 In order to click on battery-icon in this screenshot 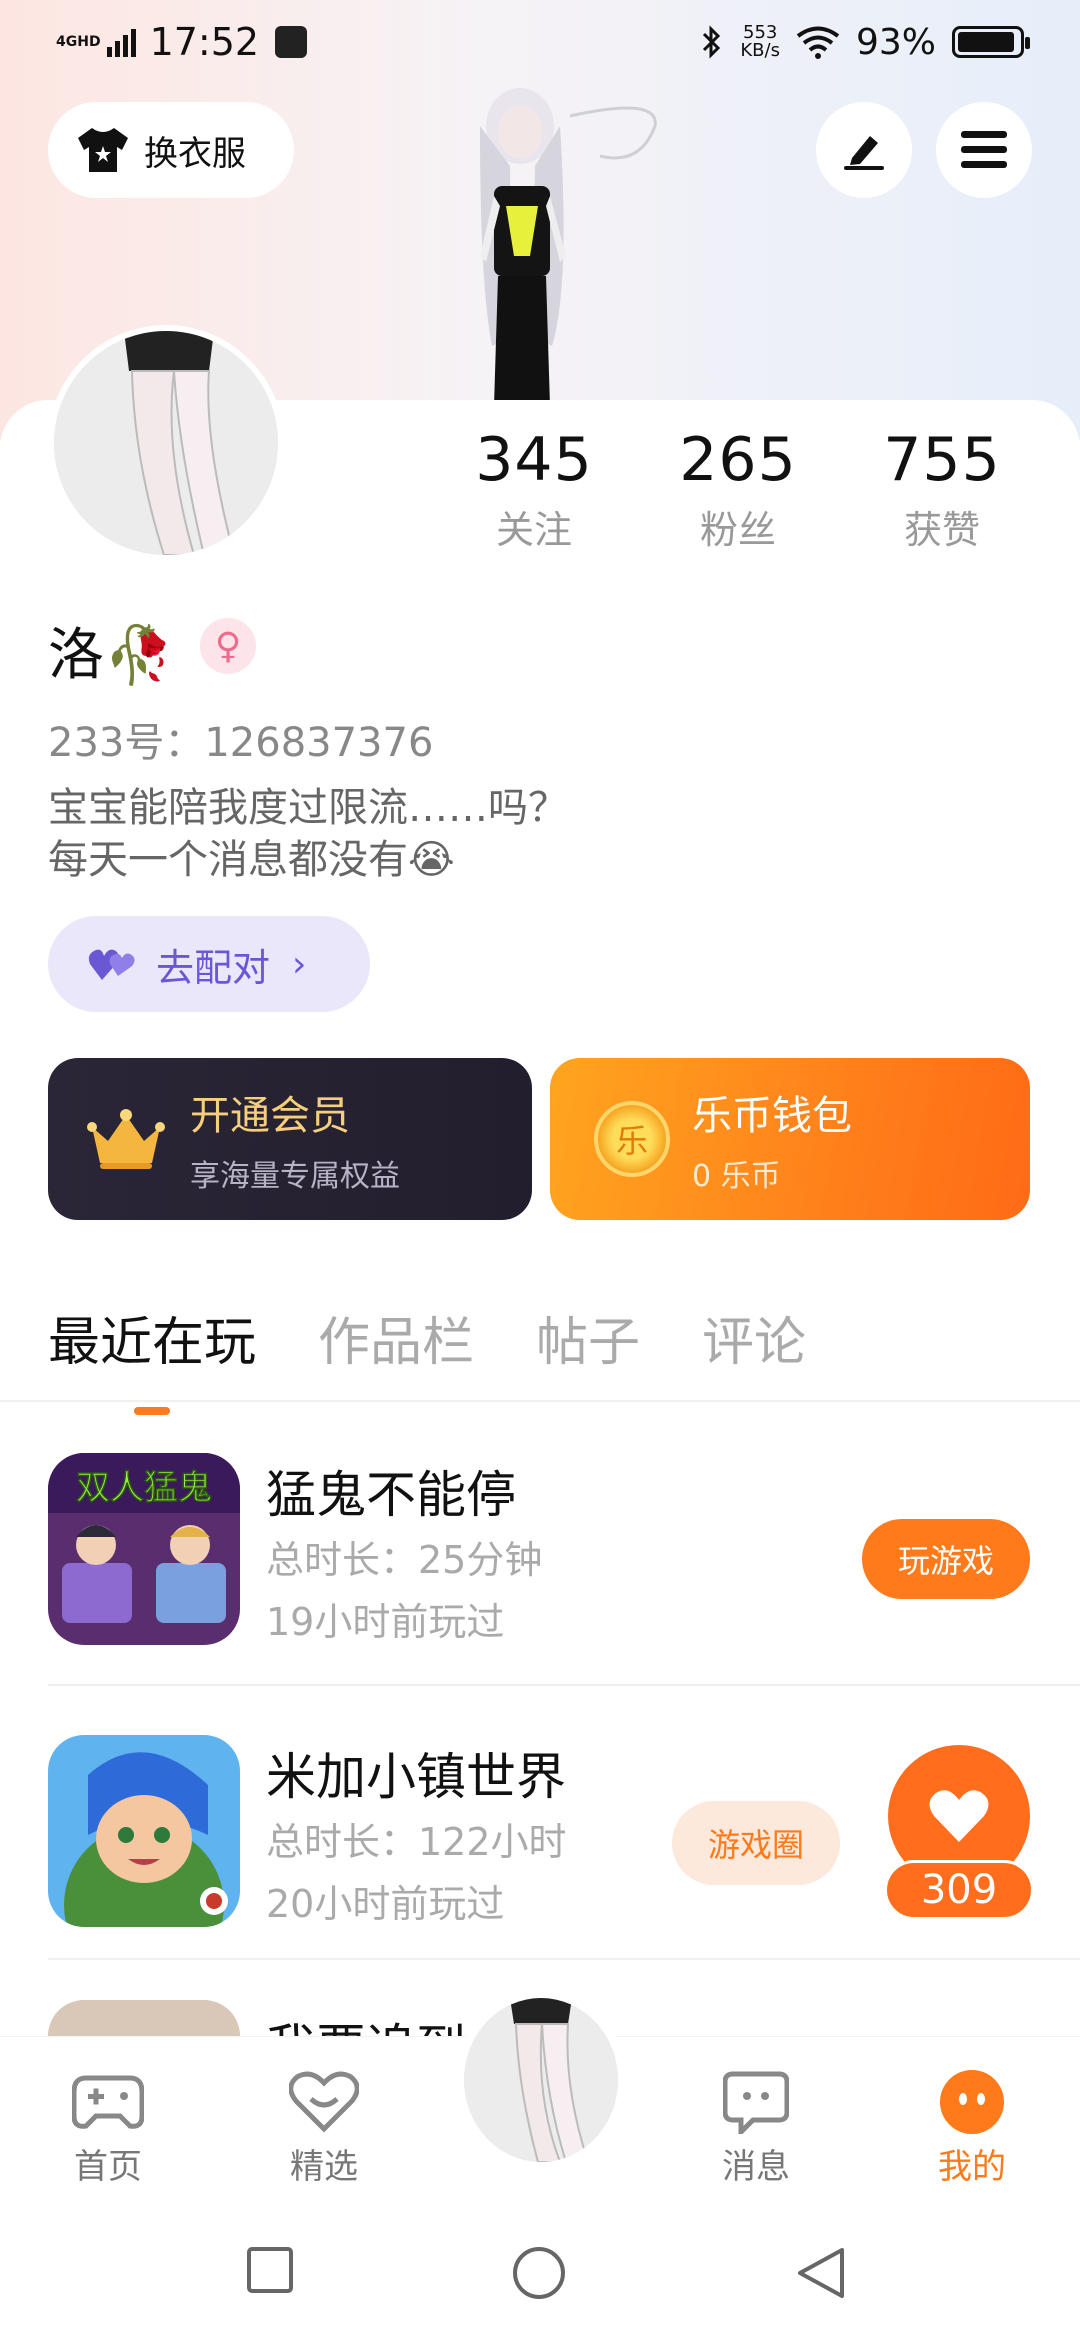, I will do `click(991, 42)`.